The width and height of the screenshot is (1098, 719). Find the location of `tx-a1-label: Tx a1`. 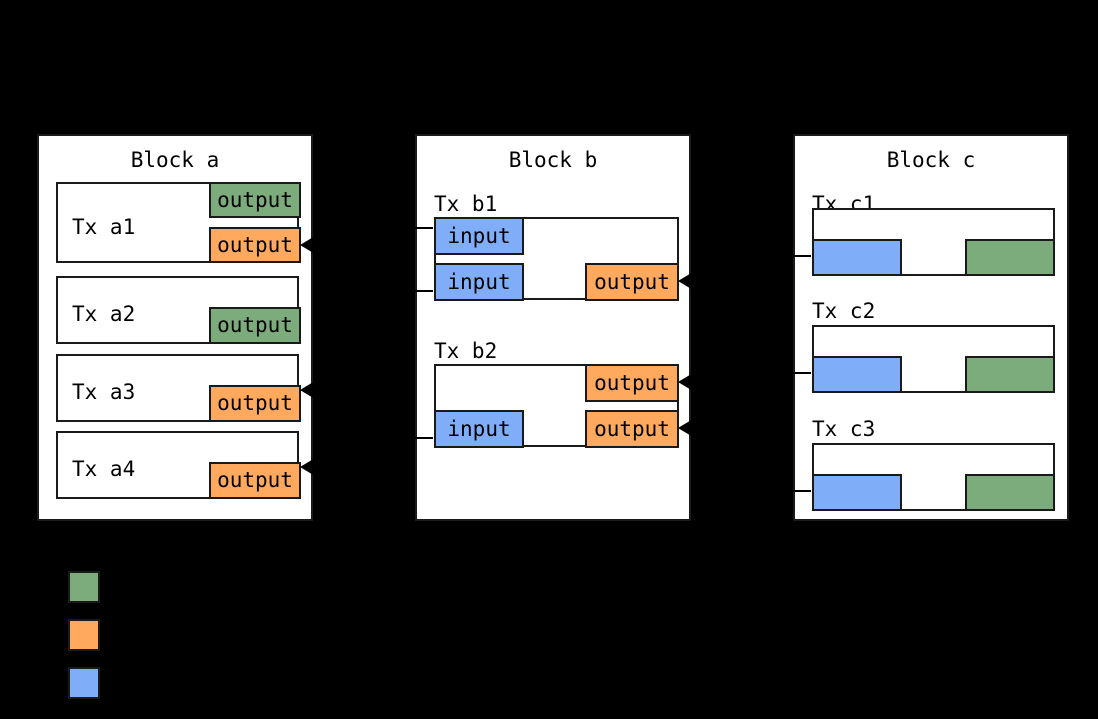

tx-a1-label: Tx a1 is located at coordinates (104, 227).